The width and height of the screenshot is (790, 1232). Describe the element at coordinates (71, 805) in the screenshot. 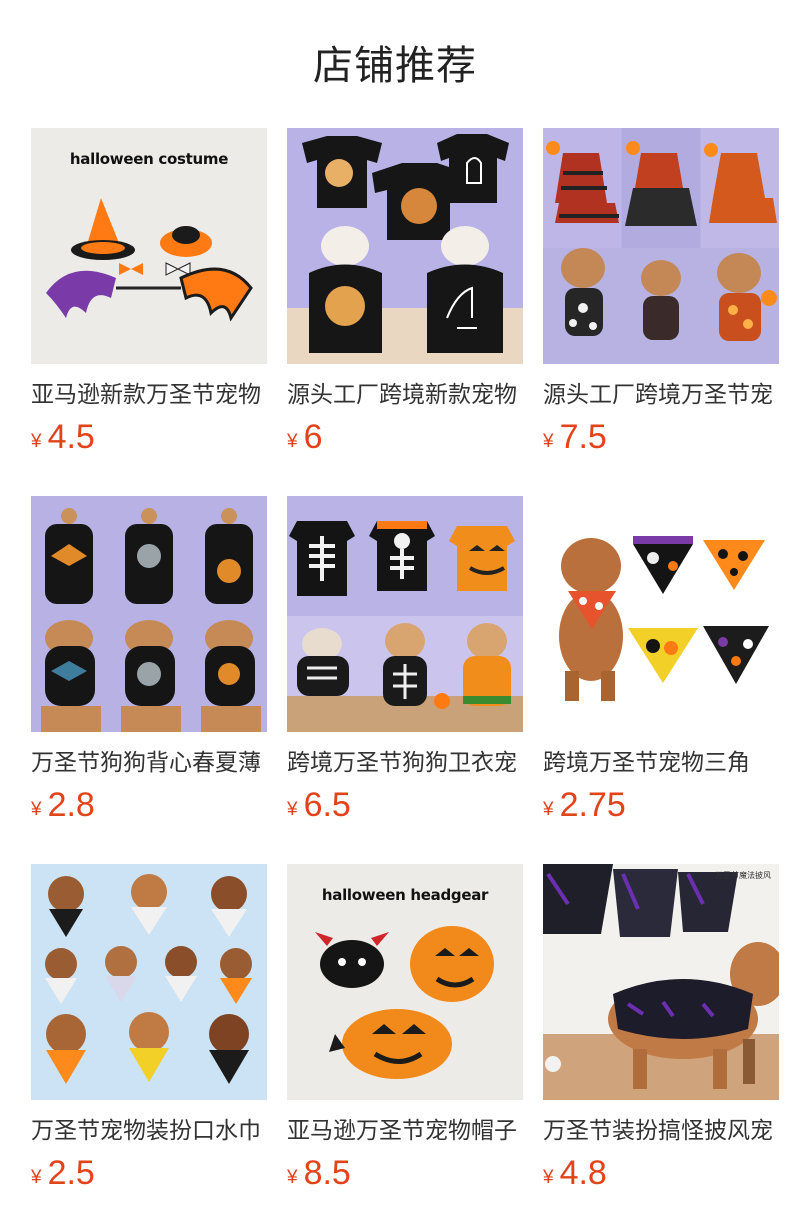

I see `price-value: 2.8` at that location.